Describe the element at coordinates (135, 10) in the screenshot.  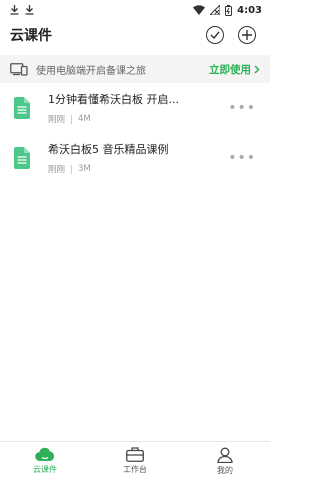
I see `status-bar: 4:03` at that location.